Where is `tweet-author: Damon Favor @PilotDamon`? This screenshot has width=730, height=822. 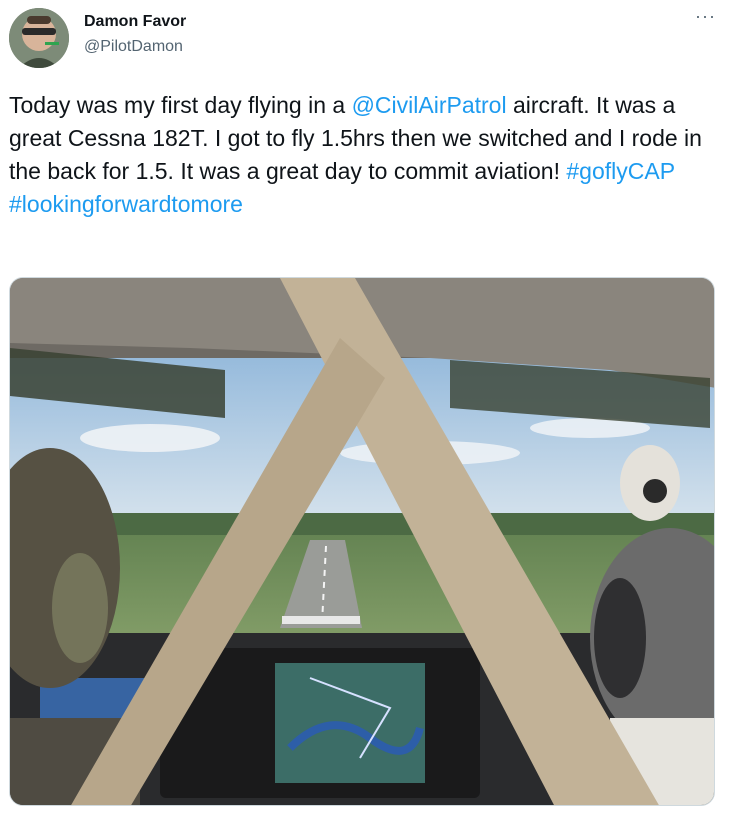 tweet-author: Damon Favor @PilotDamon is located at coordinates (135, 34).